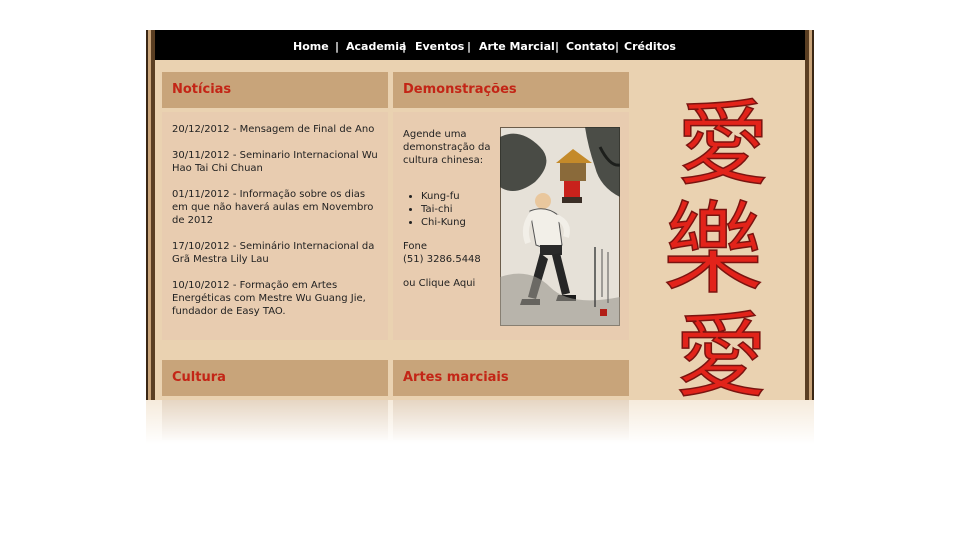 The height and width of the screenshot is (540, 960). I want to click on glyph-le: 樂, so click(714, 249).